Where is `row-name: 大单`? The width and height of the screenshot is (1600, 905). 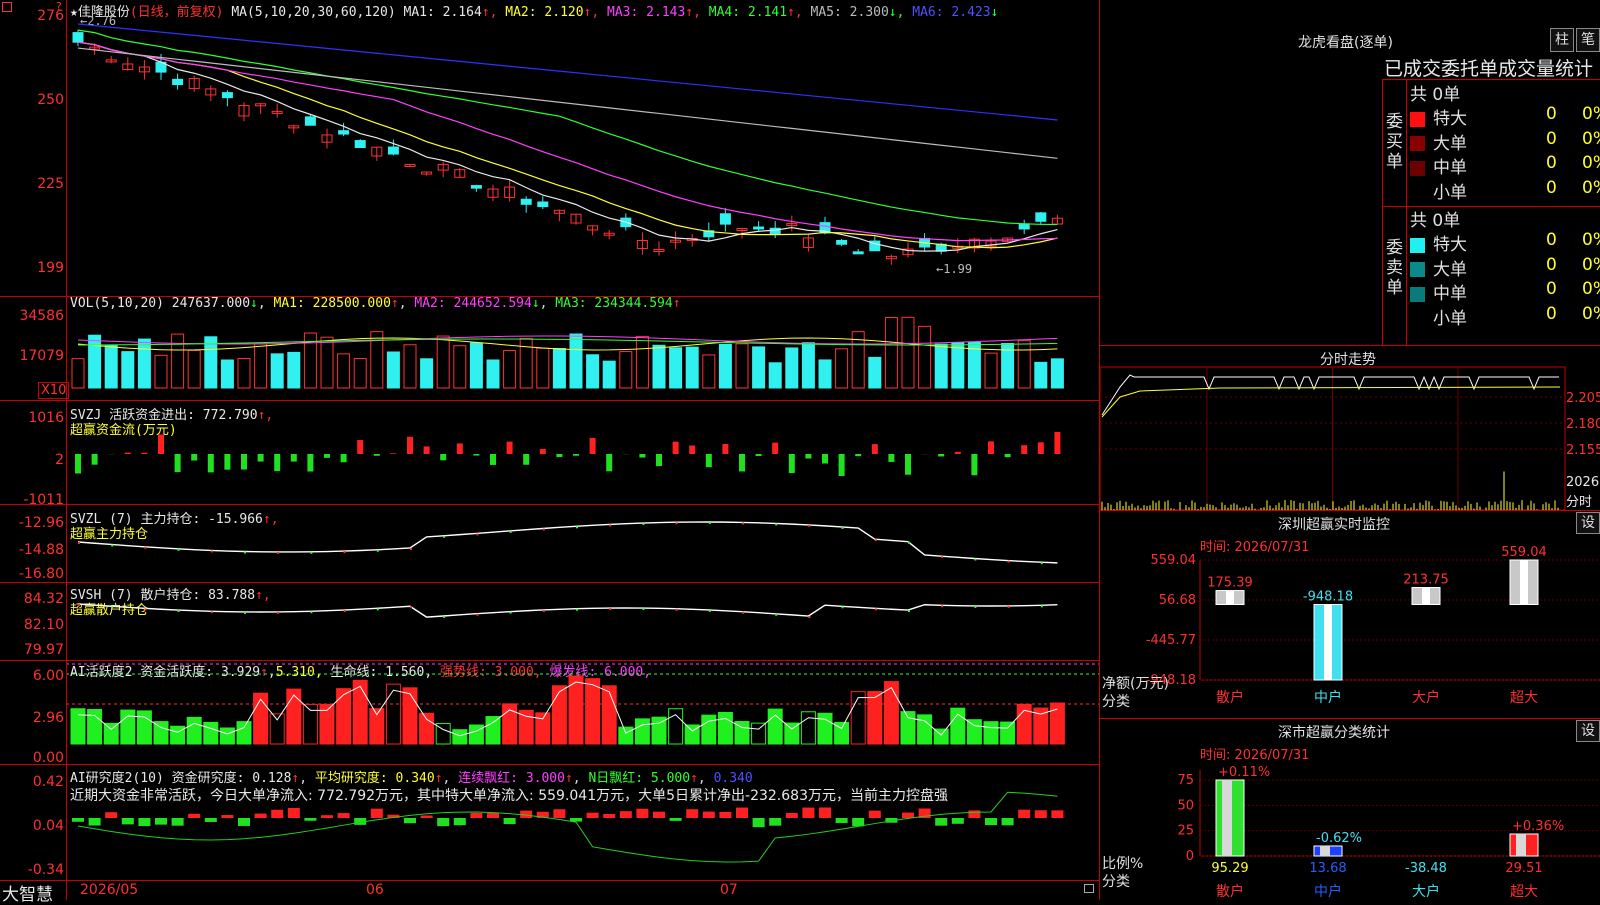
row-name: 大单 is located at coordinates (1450, 270).